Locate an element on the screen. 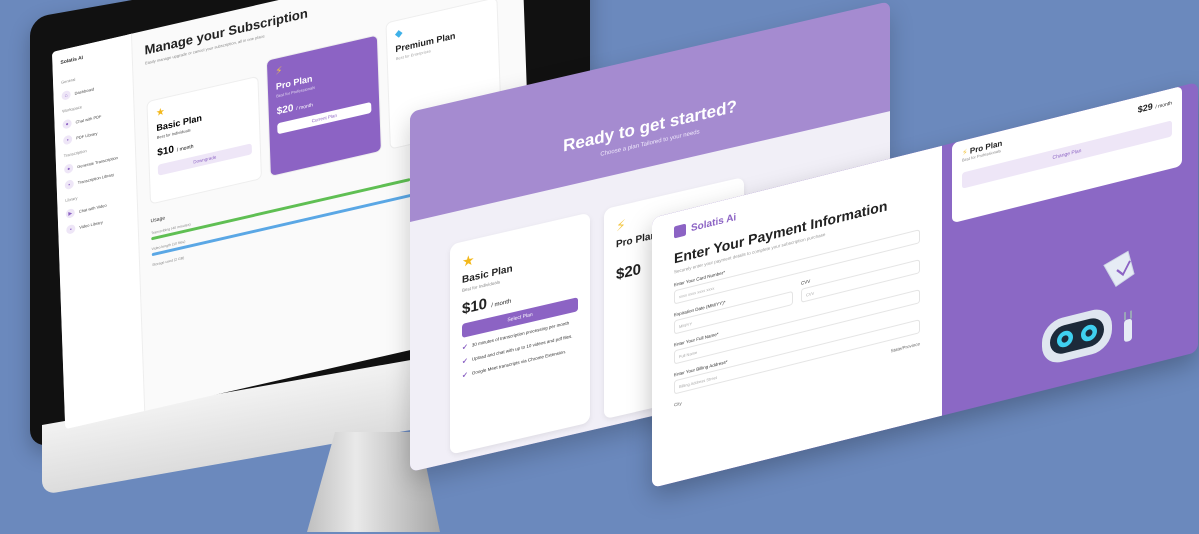 Image resolution: width=1199 pixels, height=534 pixels. document-icon: ▪ is located at coordinates (68, 140).